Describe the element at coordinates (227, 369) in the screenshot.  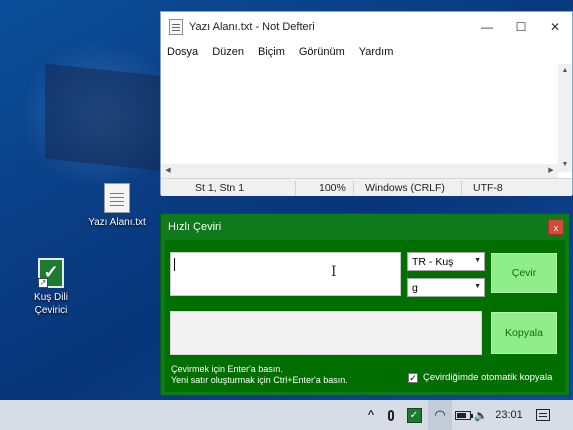
I see `hint-line-enter: Çevirmek için Enter'a basın.` at that location.